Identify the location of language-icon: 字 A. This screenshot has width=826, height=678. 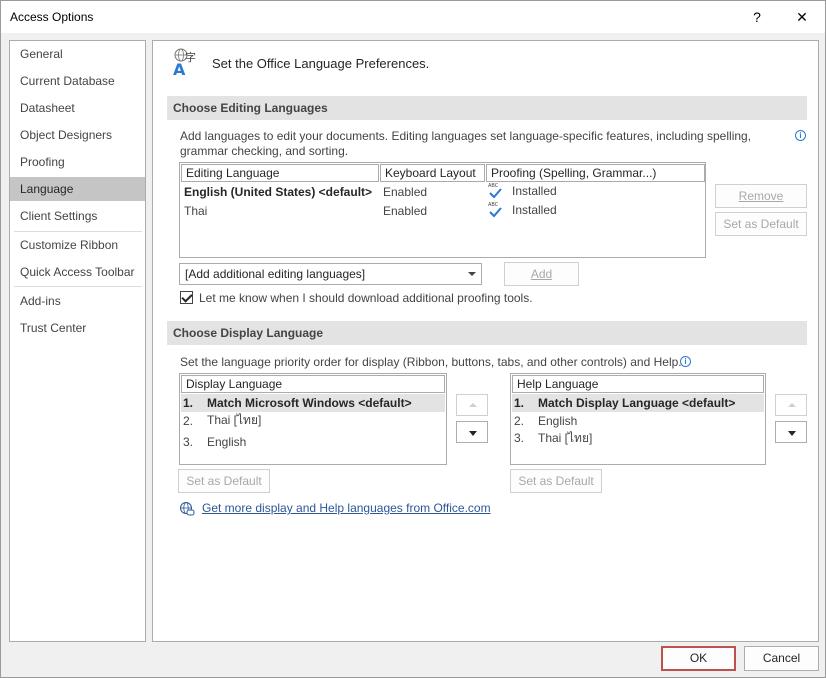
(185, 62).